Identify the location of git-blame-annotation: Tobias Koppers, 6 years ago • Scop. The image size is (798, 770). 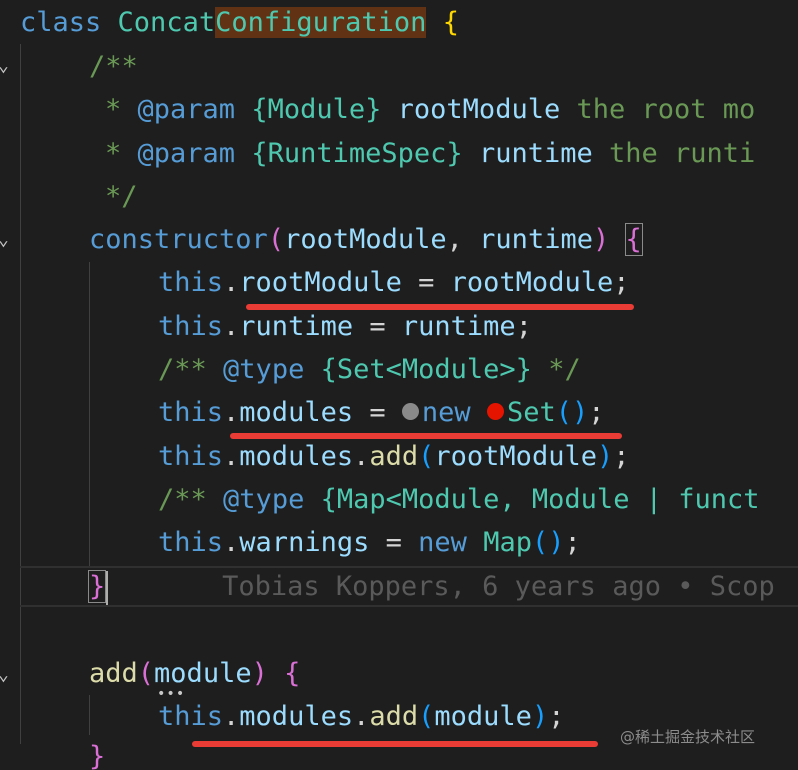
(498, 586).